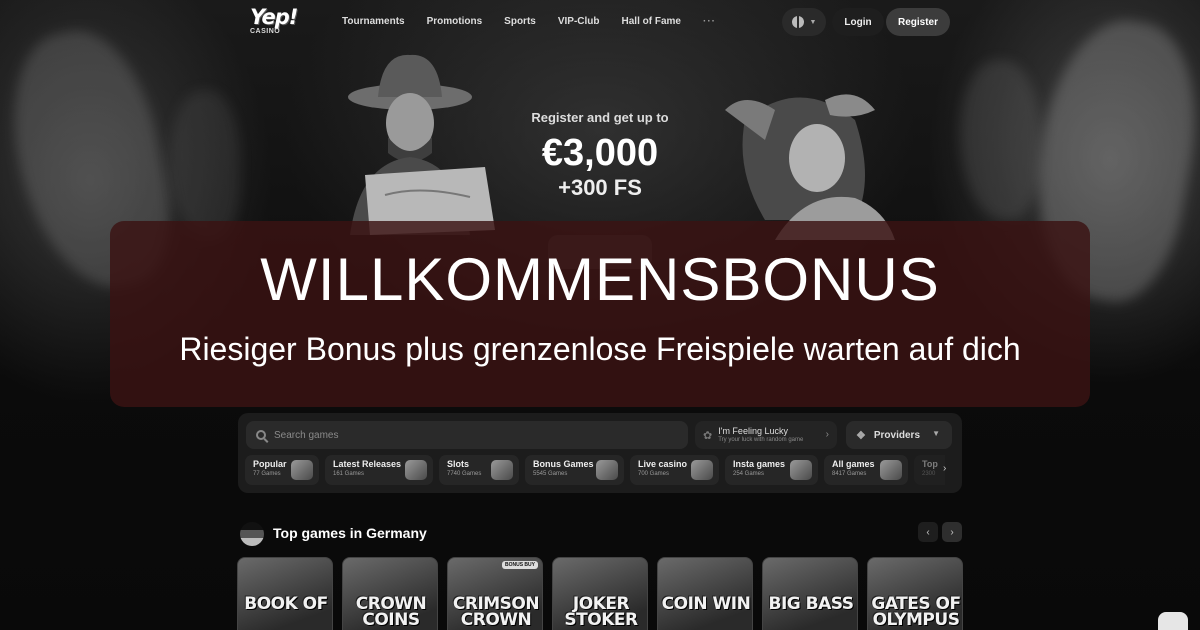  Describe the element at coordinates (600, 117) in the screenshot. I see `hero-intro-text: Register and get up to` at that location.